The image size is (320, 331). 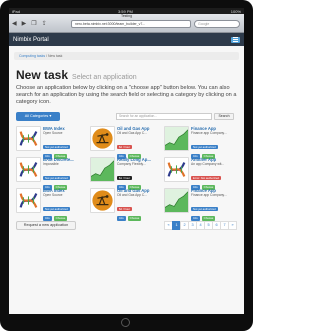 What do you see at coordinates (14, 24) in the screenshot?
I see `back-icon: ◀` at bounding box center [14, 24].